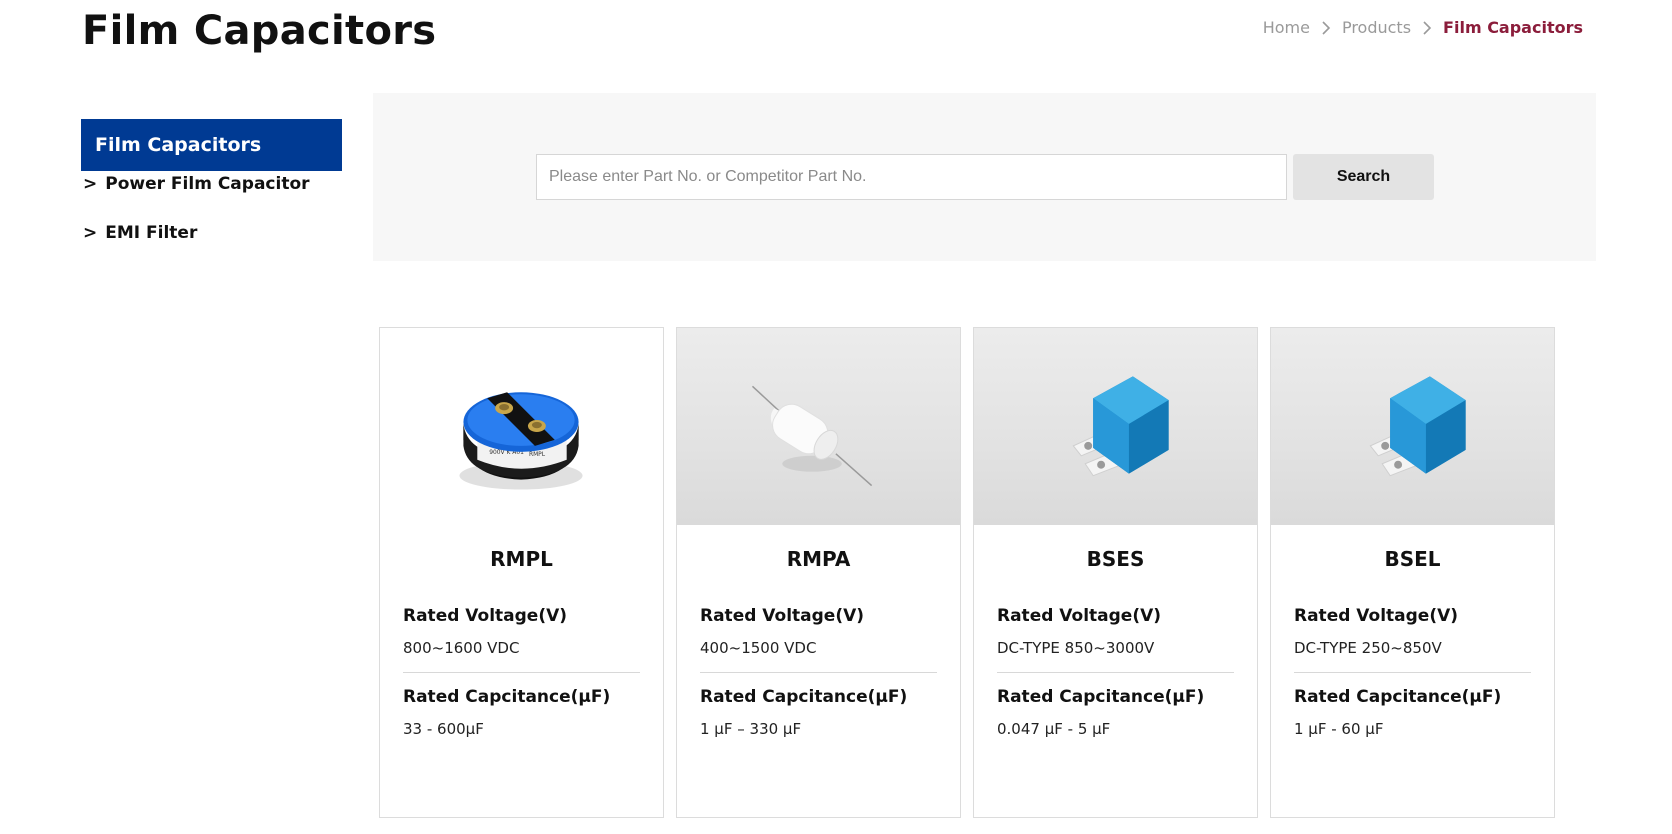 This screenshot has height=834, width=1672. Describe the element at coordinates (537, 454) in the screenshot. I see `svg-text: RMPL` at that location.